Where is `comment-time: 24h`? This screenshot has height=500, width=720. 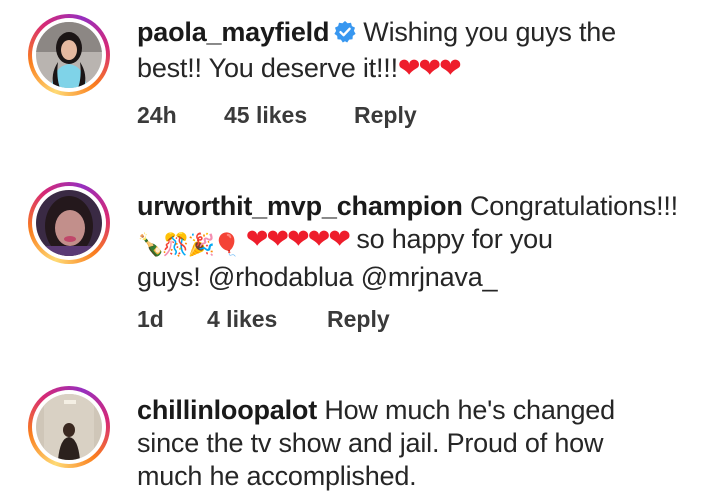 comment-time: 24h is located at coordinates (157, 115).